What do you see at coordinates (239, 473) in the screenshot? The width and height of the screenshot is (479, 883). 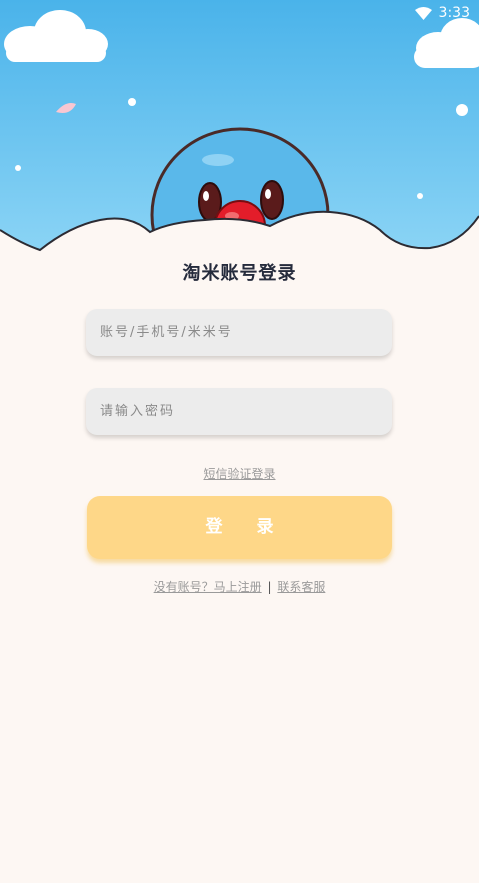 I see `sms-login-link: 短信验证登录` at bounding box center [239, 473].